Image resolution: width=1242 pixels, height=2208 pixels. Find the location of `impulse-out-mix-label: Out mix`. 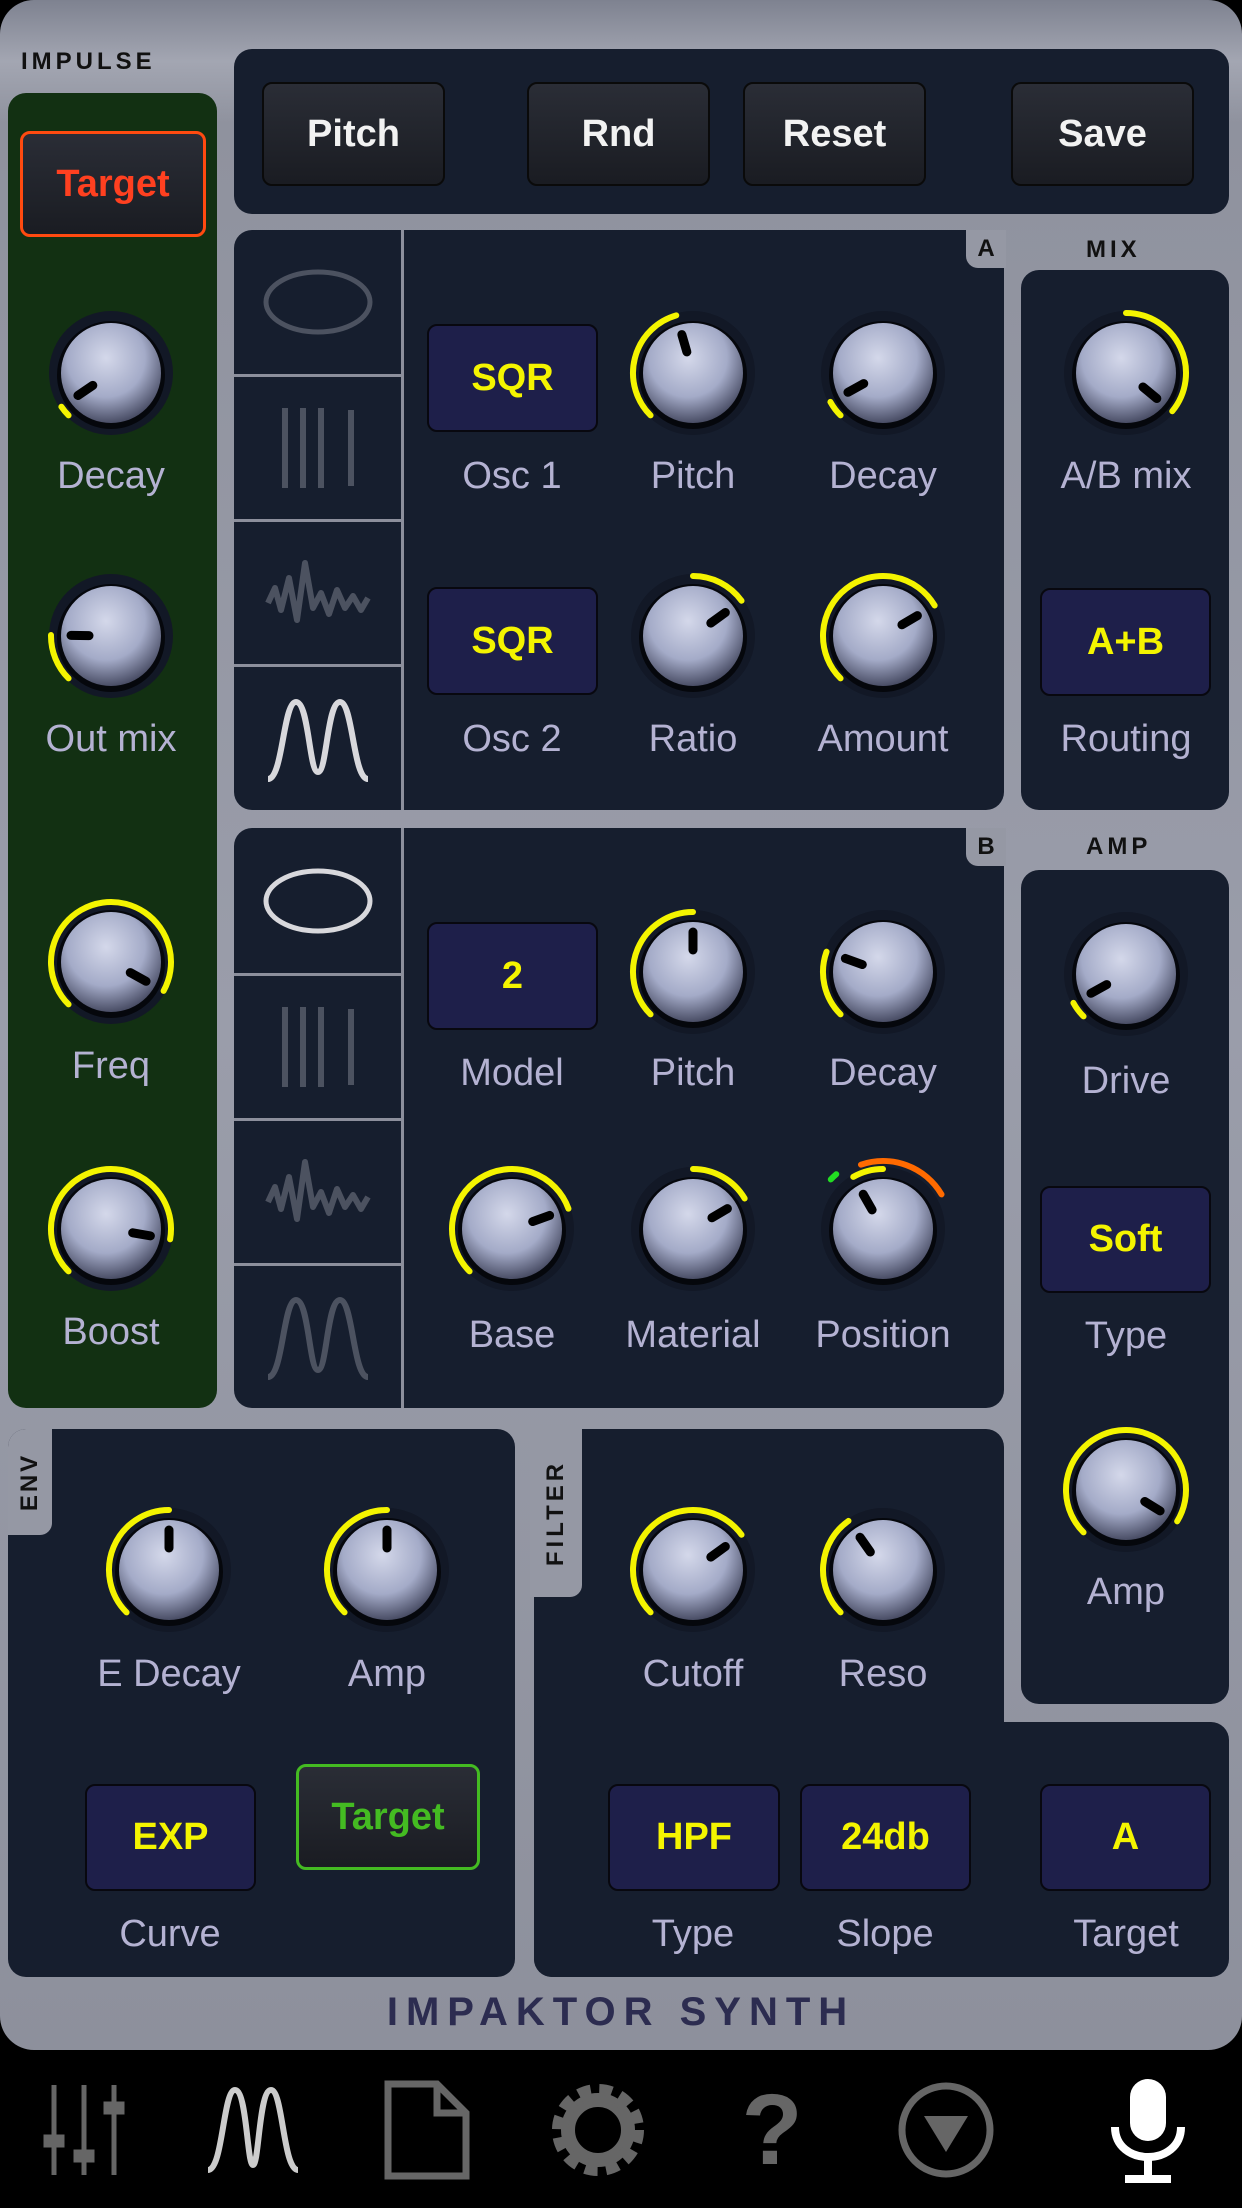

impulse-out-mix-label: Out mix is located at coordinates (111, 739).